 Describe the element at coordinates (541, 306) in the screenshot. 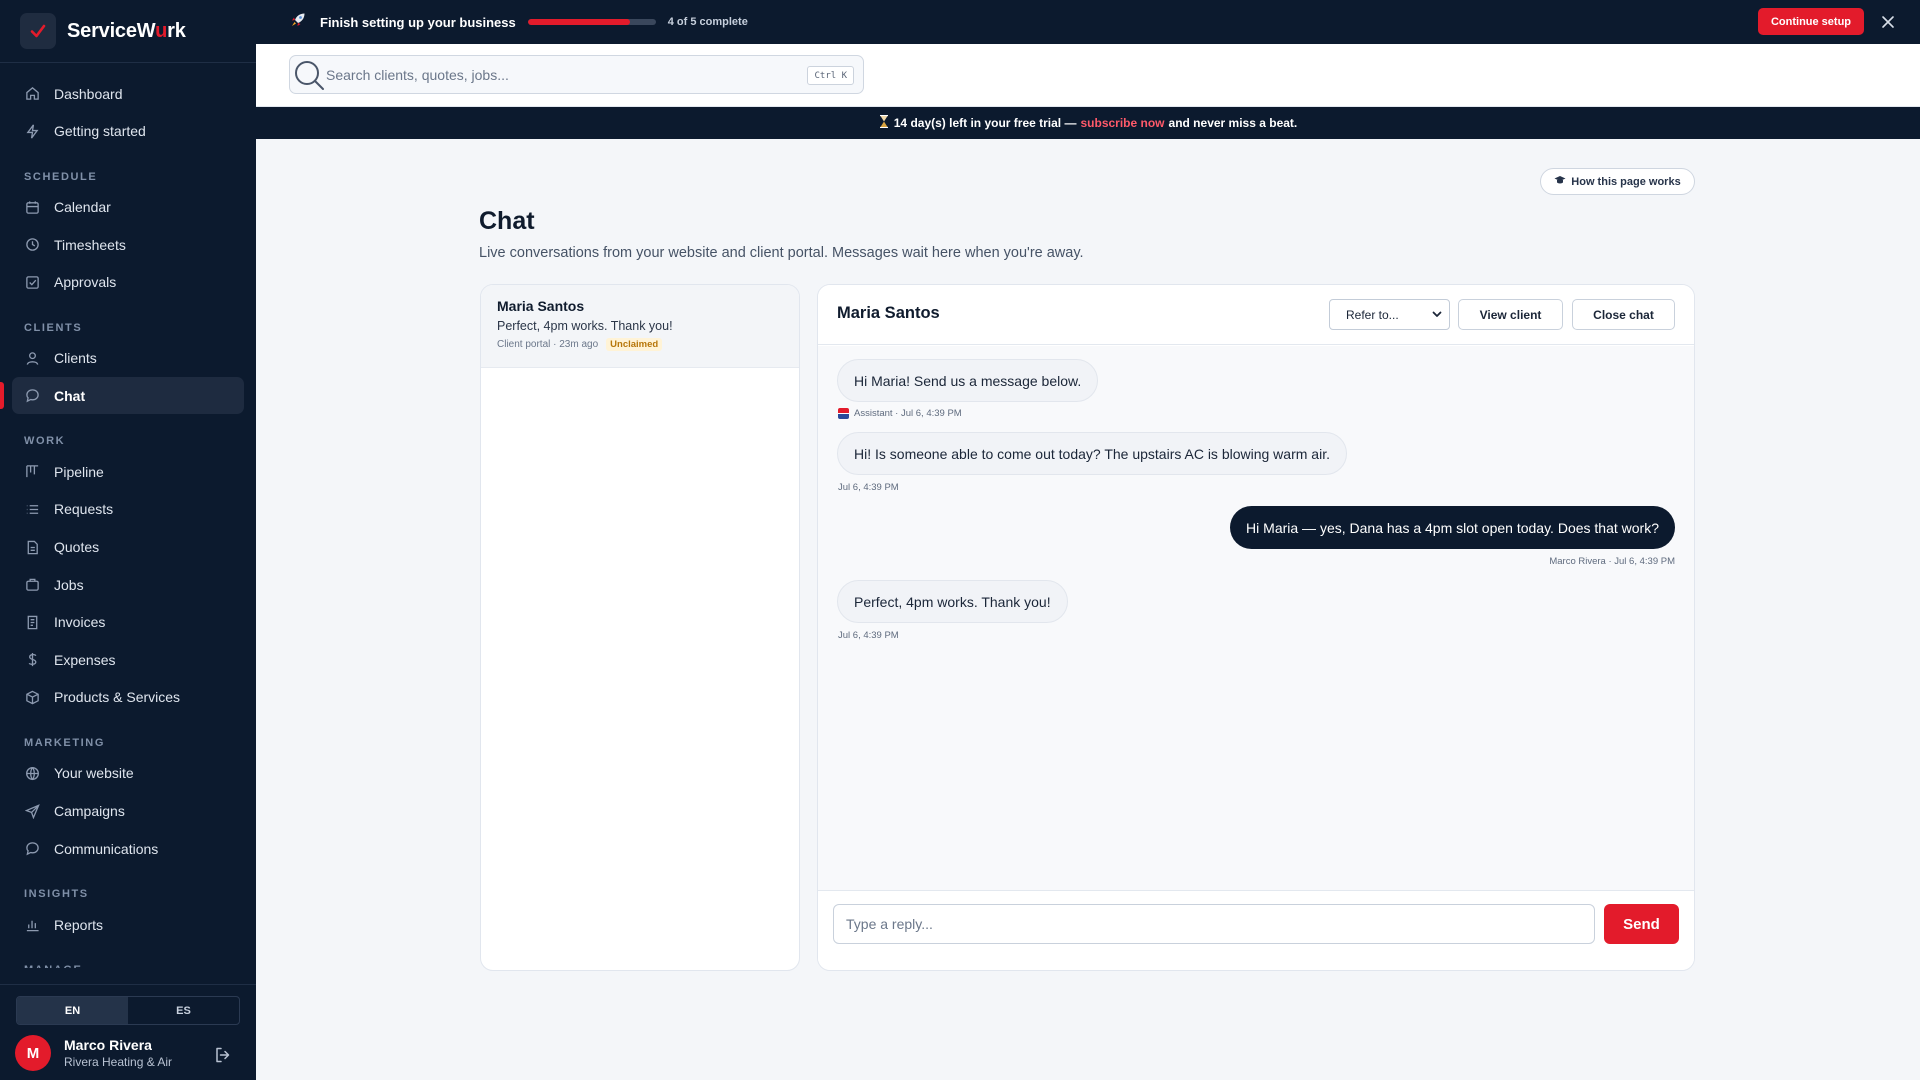

I see `conversation-name: Maria Santos` at that location.